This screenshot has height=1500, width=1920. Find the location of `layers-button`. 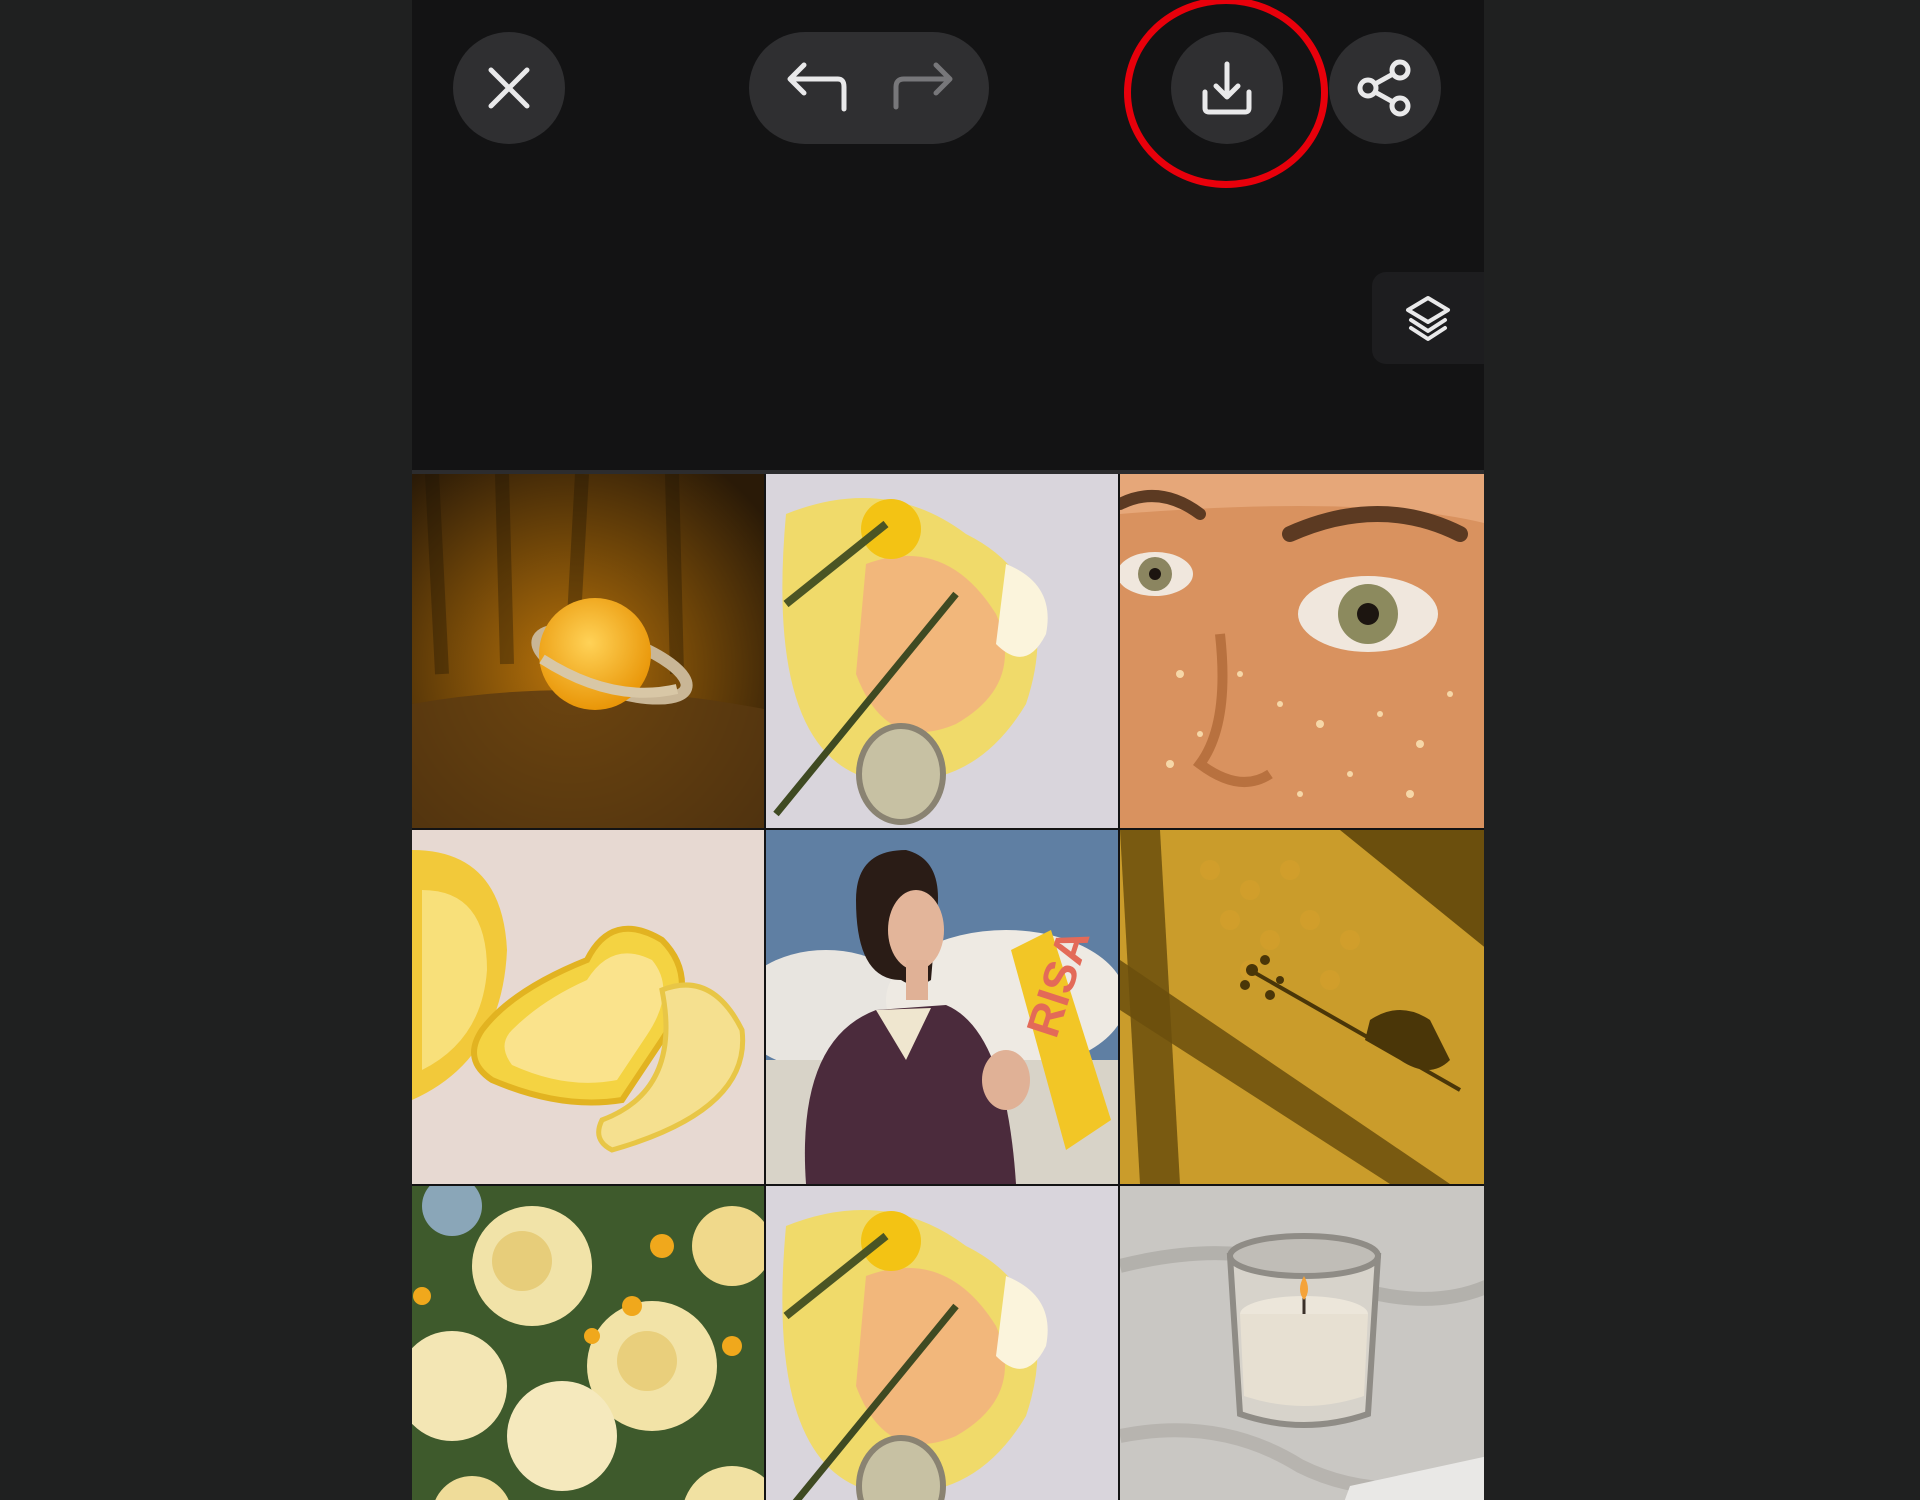

layers-button is located at coordinates (1428, 318).